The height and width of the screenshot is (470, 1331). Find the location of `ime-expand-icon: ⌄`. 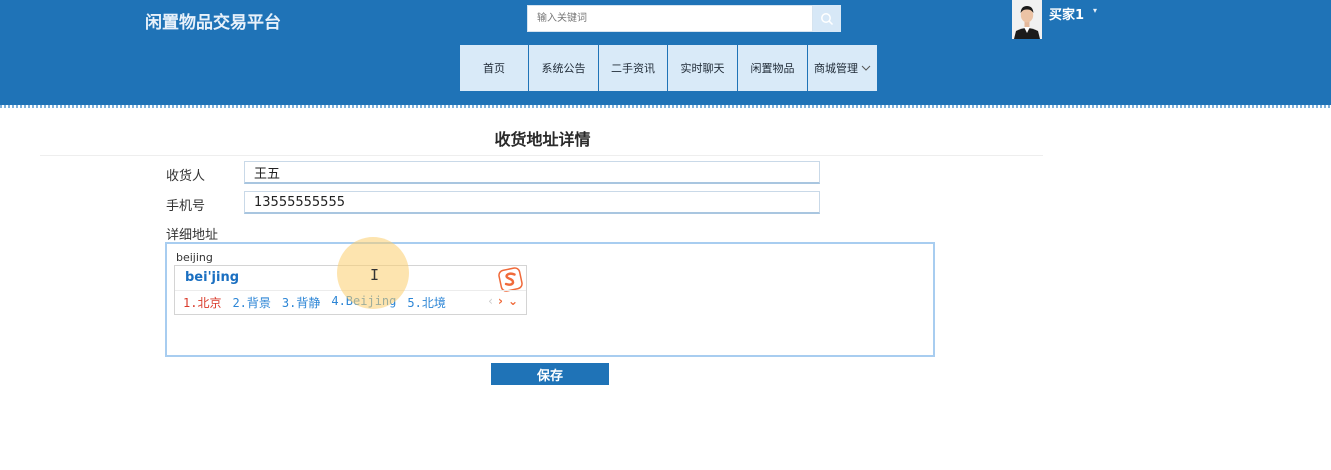

ime-expand-icon: ⌄ is located at coordinates (513, 301).